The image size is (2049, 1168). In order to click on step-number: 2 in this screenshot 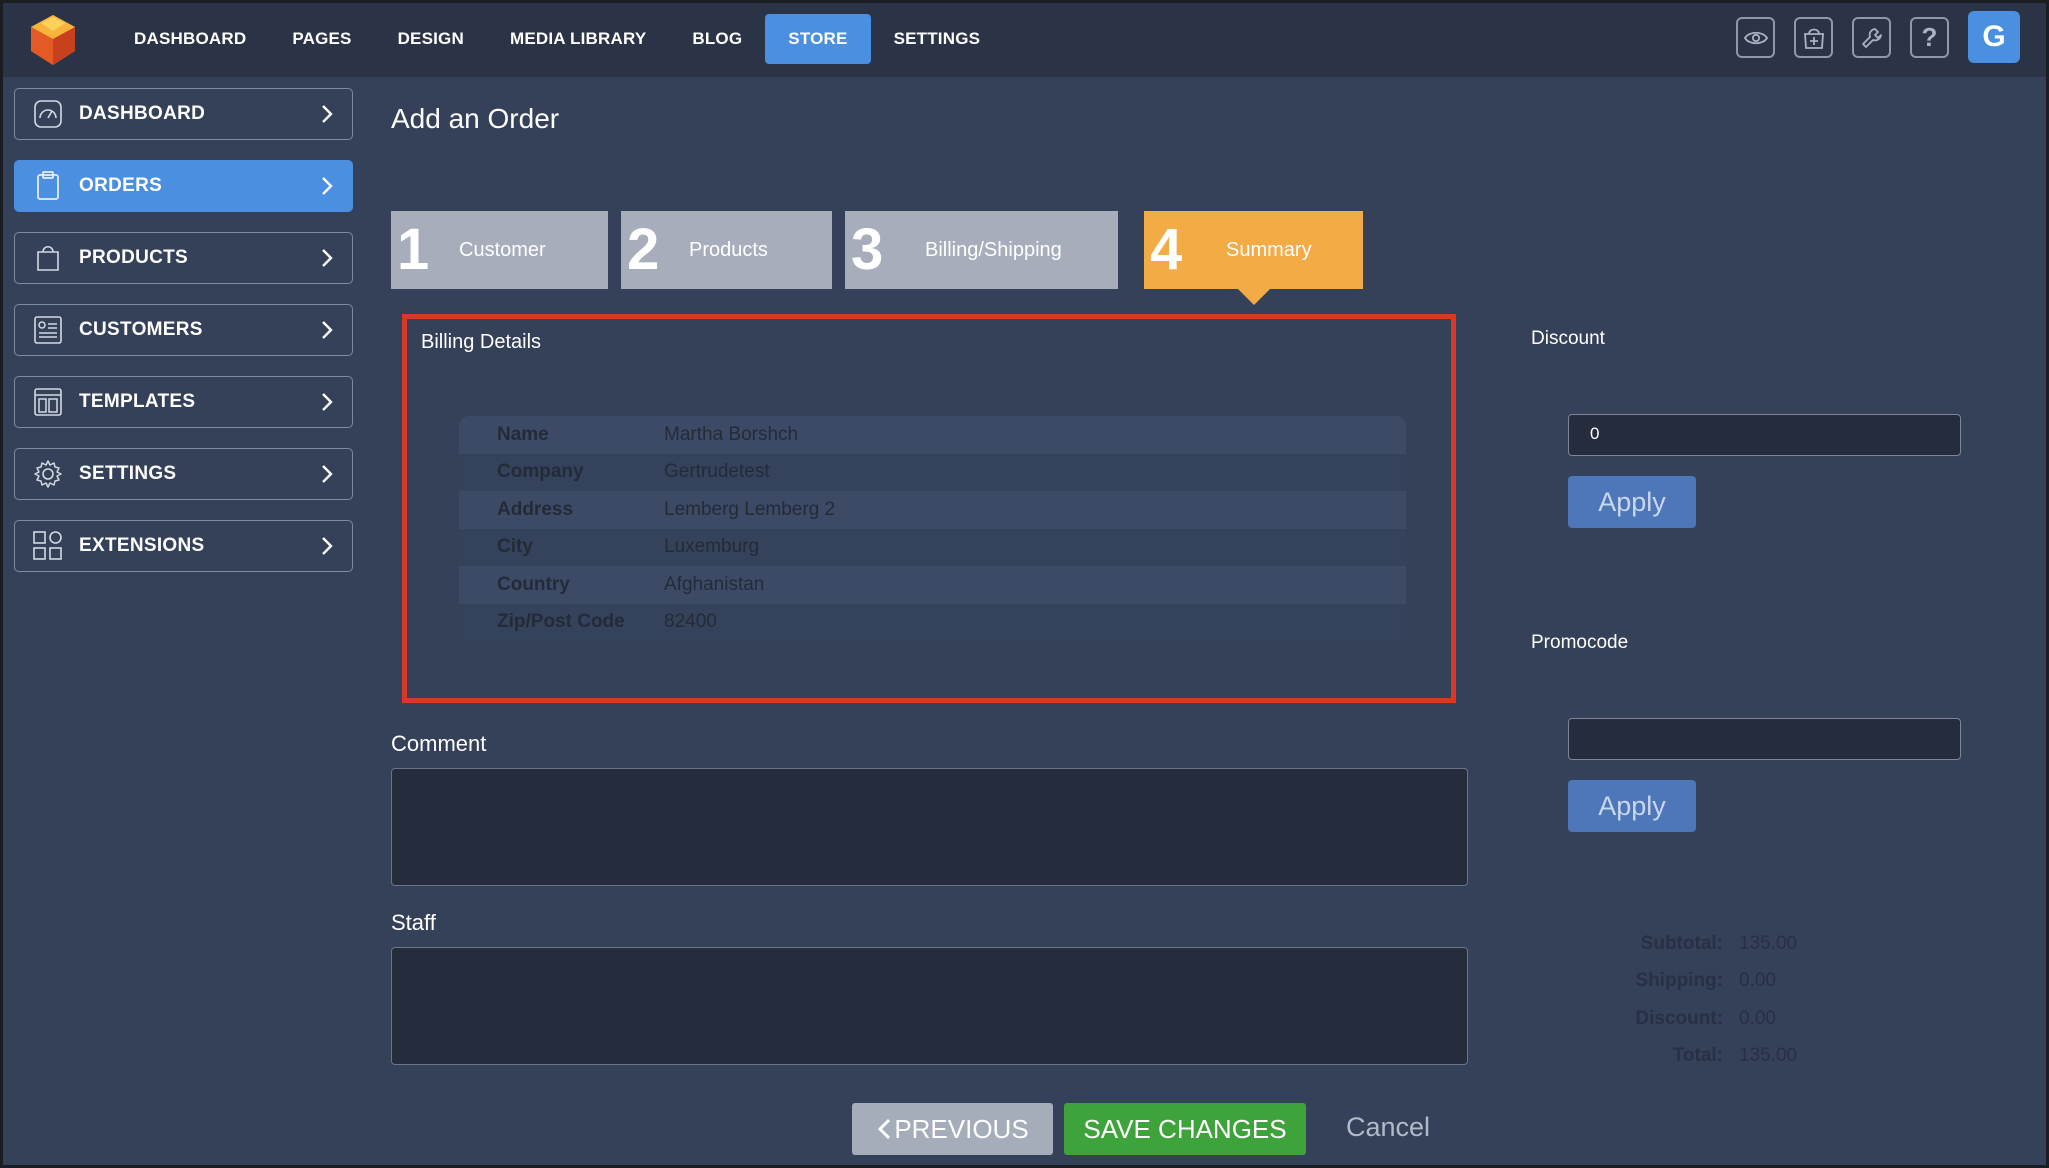, I will do `click(643, 249)`.